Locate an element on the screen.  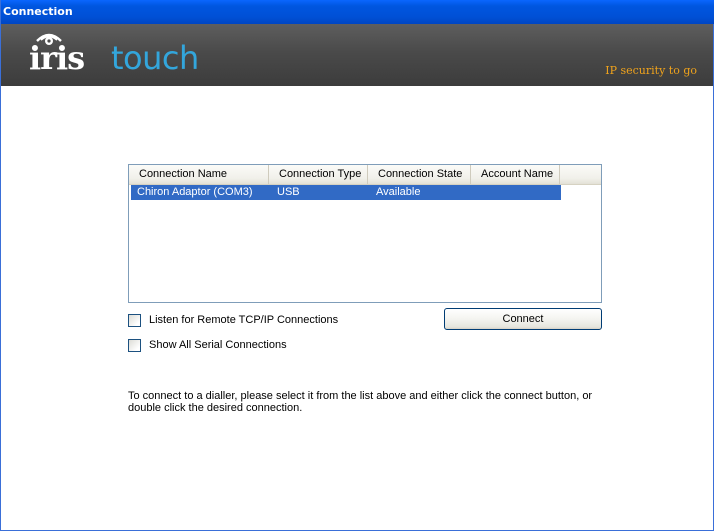
brand-banner: iris touch IP security to go is located at coordinates (357, 55).